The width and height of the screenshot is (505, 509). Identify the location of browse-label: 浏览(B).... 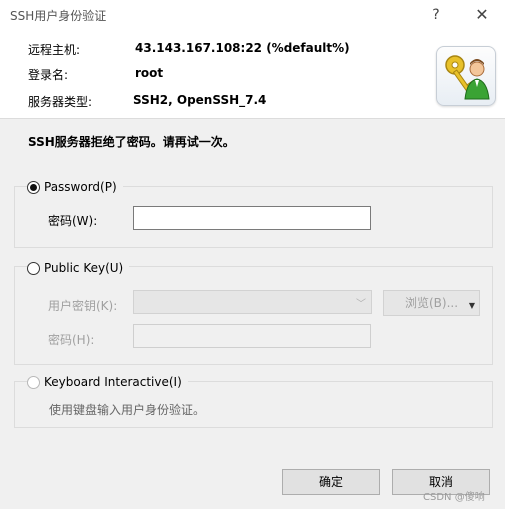
(431, 303).